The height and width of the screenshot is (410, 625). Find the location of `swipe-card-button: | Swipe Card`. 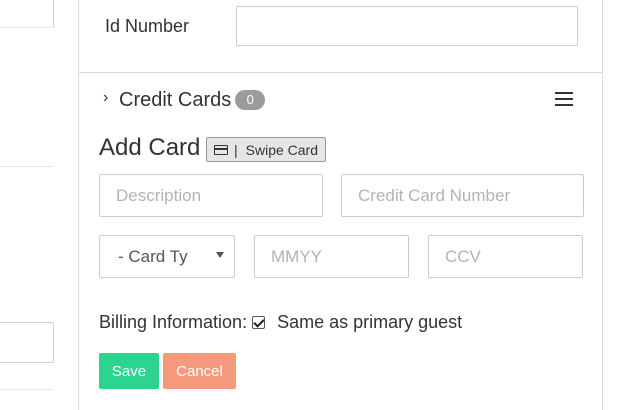

swipe-card-button: | Swipe Card is located at coordinates (266, 149).